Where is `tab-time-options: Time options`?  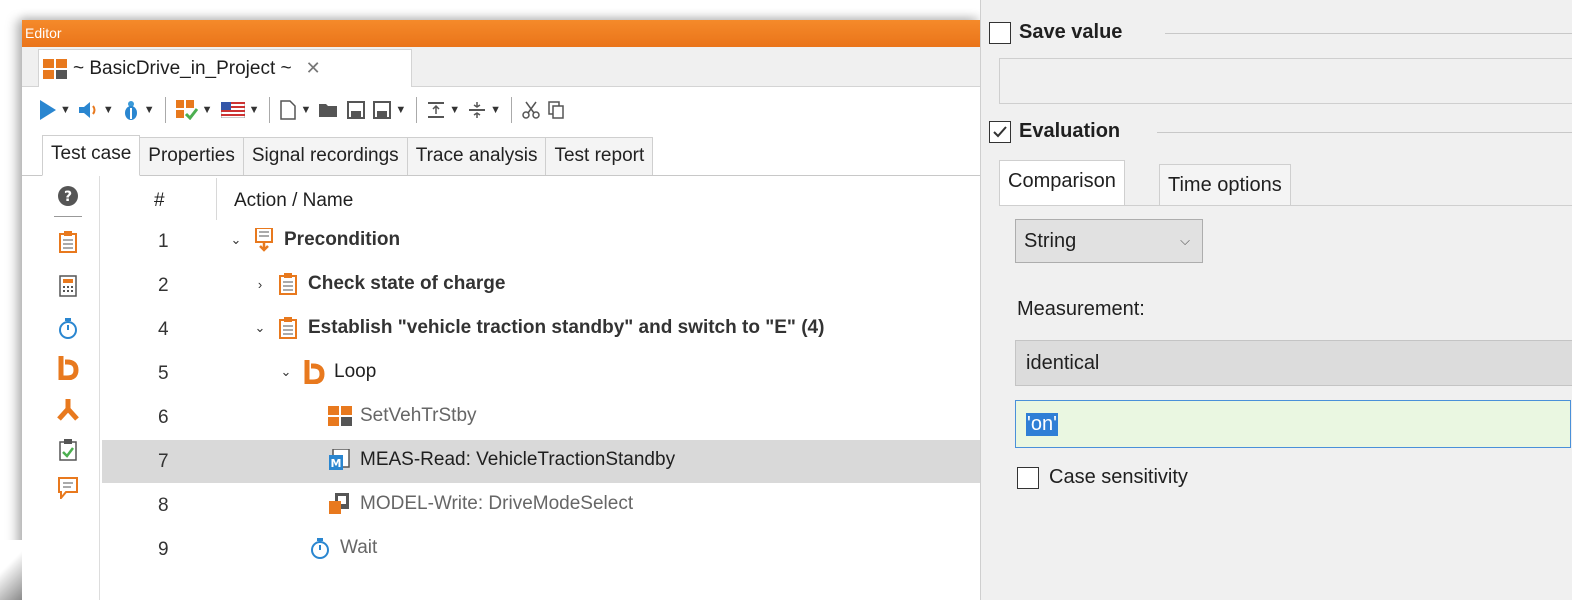 tab-time-options: Time options is located at coordinates (1225, 185).